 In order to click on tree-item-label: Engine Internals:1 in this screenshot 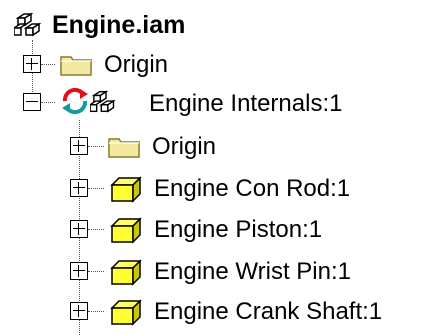, I will do `click(245, 104)`.